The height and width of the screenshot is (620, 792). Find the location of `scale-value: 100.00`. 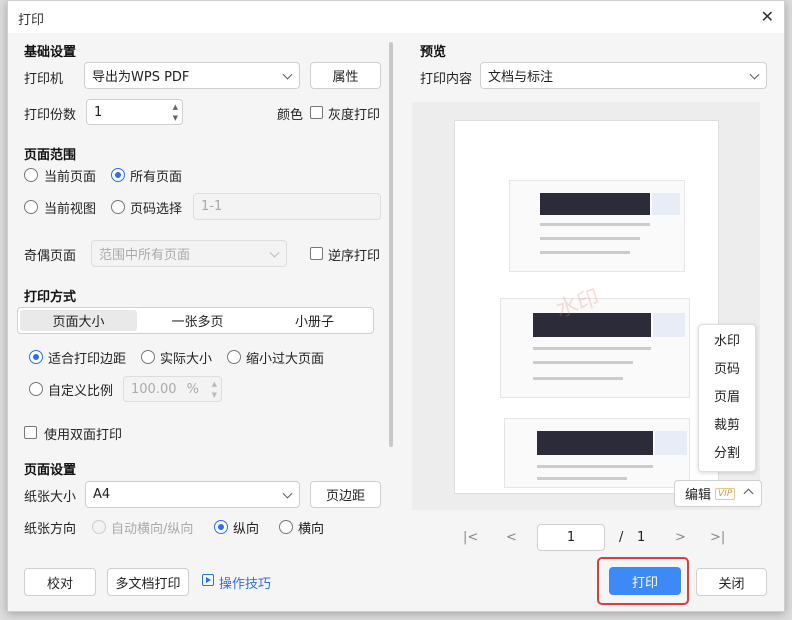

scale-value: 100.00 is located at coordinates (154, 389).